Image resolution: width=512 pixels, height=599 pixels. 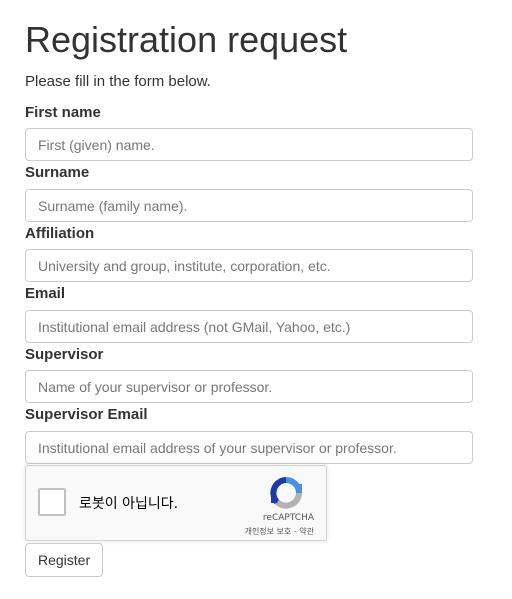 What do you see at coordinates (268, 531) in the screenshot?
I see `recaptcha-privacy-link: 개인정보 보호` at bounding box center [268, 531].